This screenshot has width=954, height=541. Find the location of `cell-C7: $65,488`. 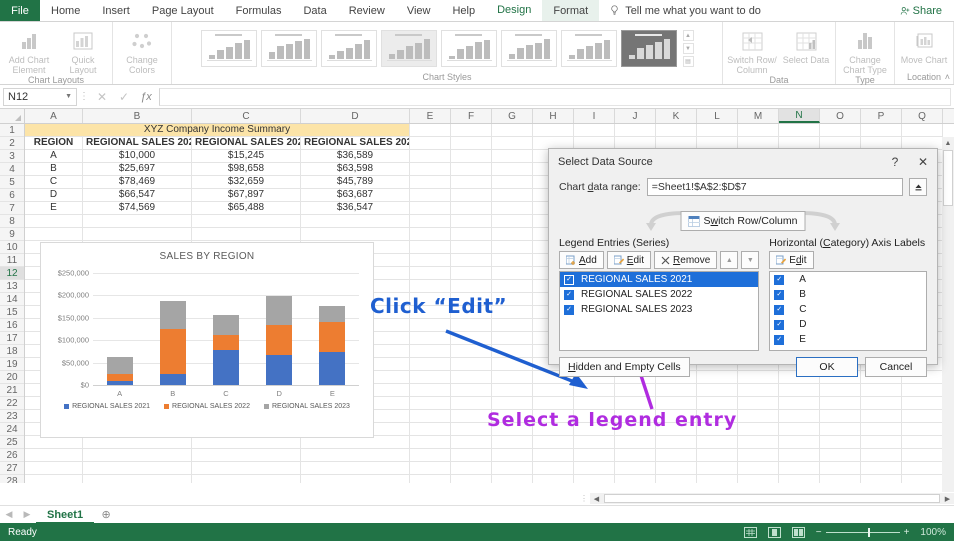

cell-C7: $65,488 is located at coordinates (246, 208).